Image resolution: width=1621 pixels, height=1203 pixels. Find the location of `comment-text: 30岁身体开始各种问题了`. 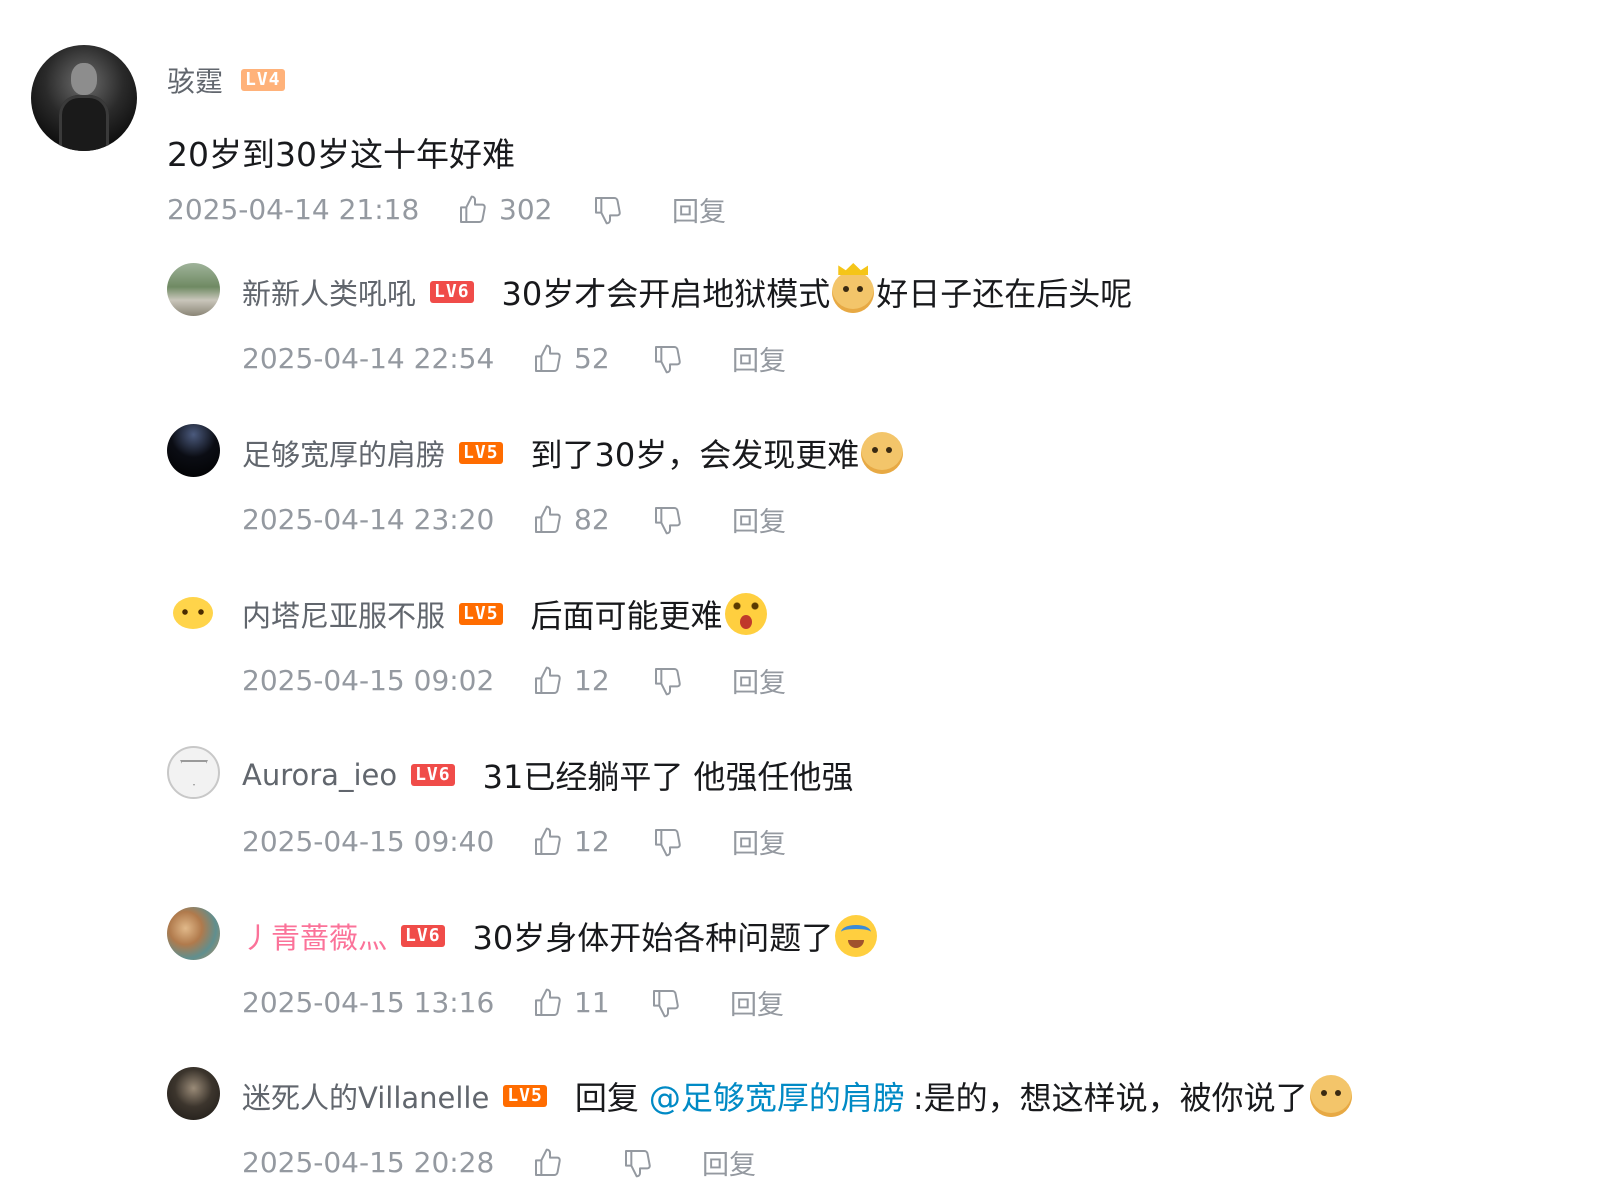

comment-text: 30岁身体开始各种问题了 is located at coordinates (653, 938).